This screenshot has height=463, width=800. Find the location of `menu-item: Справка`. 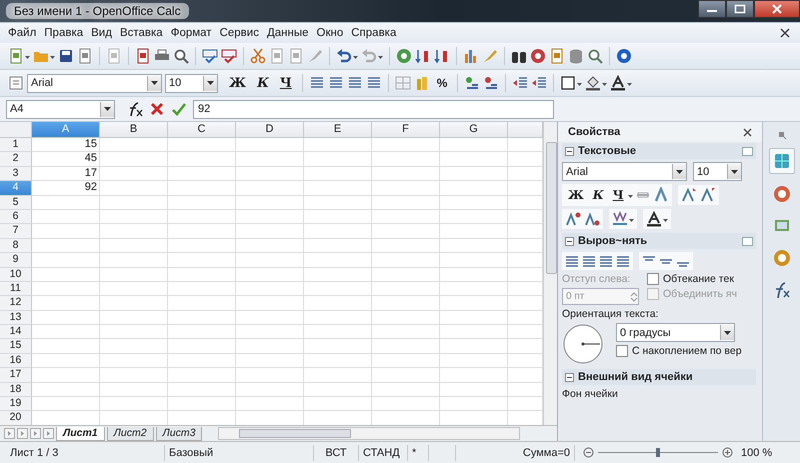

menu-item: Справка is located at coordinates (373, 33).